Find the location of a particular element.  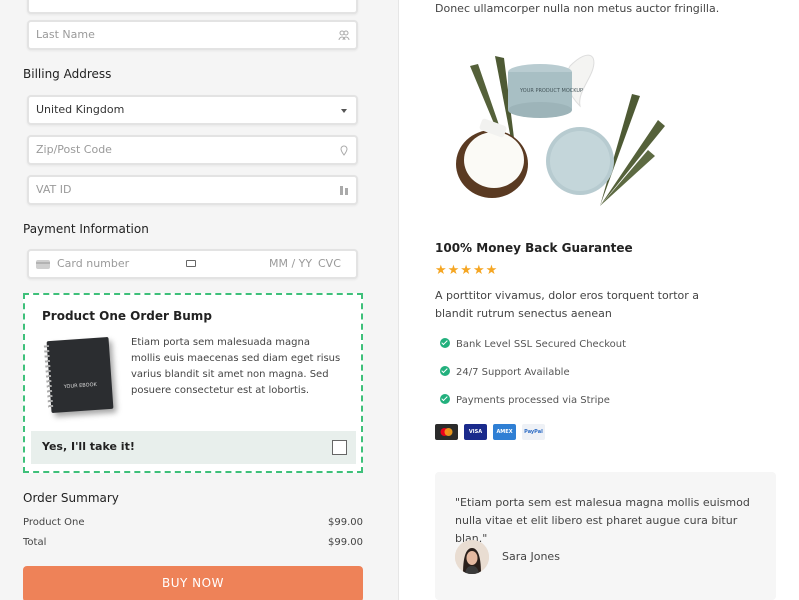

card-input: Card number MM / YY CVC is located at coordinates (192, 264).